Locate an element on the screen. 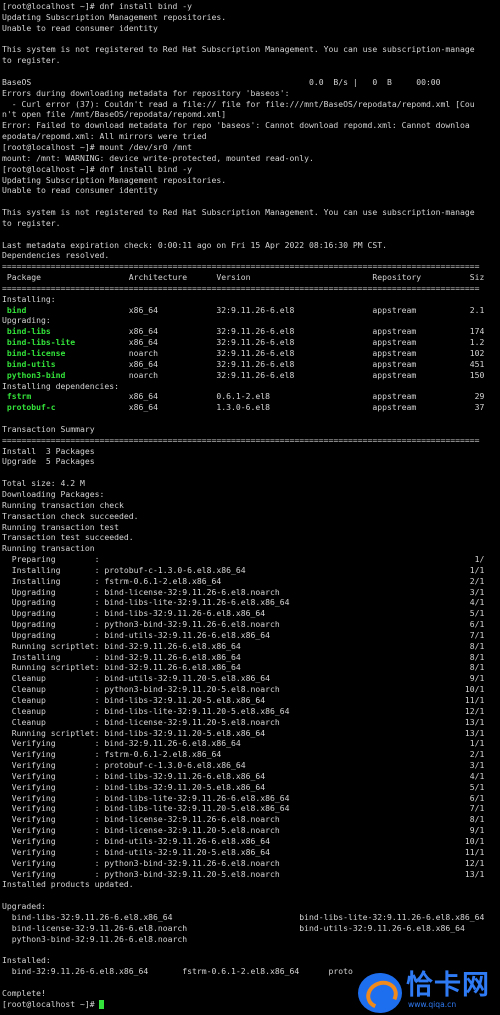 This screenshot has height=1015, width=500. terminal-line: Transaction test succeeded. is located at coordinates (68, 537).